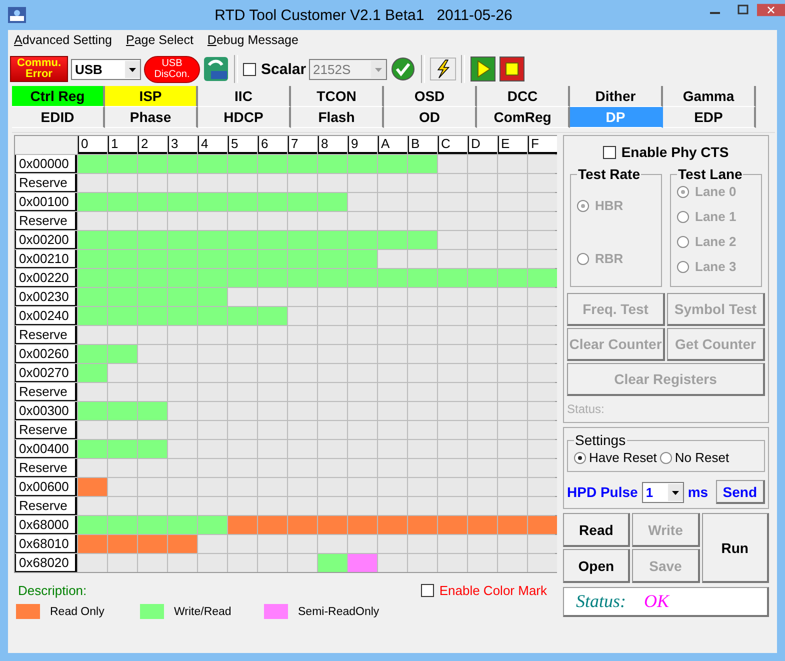  What do you see at coordinates (392, 145) in the screenshot?
I see `column-header: A` at bounding box center [392, 145].